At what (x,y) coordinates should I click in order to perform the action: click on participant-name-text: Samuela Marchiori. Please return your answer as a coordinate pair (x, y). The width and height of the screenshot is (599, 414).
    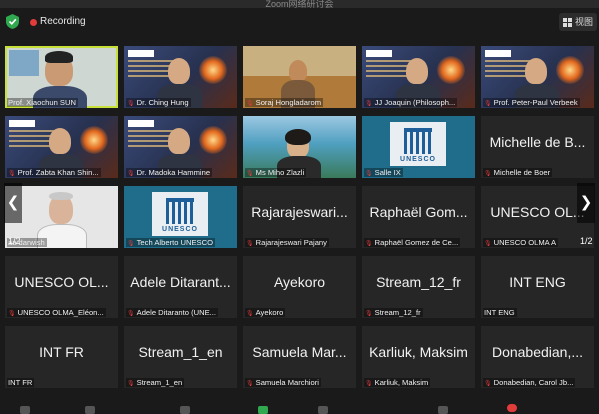
    Looking at the image, I should click on (287, 382).